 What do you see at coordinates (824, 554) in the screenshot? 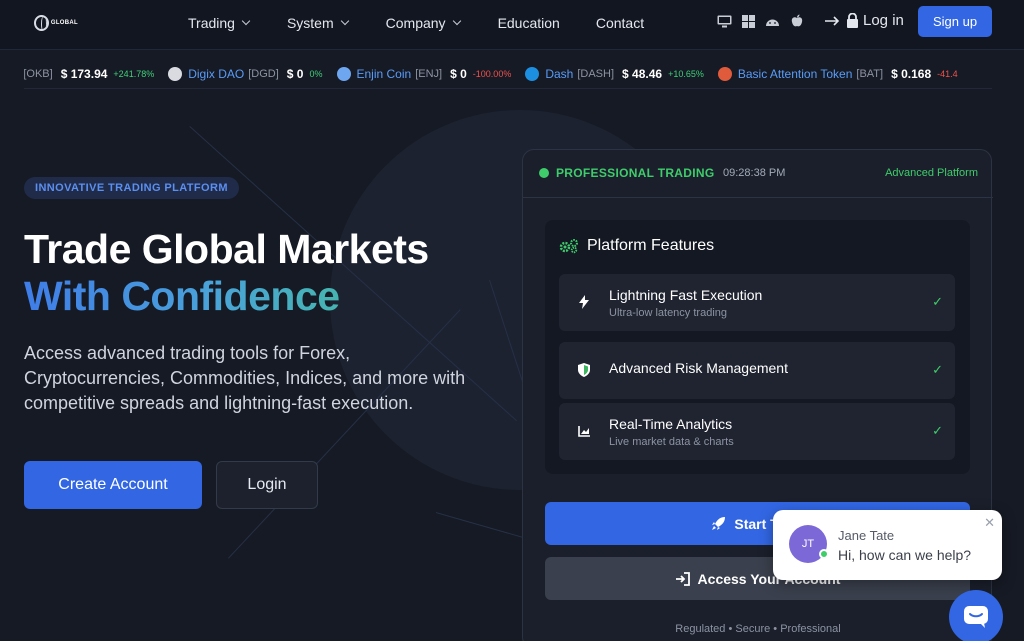
I see `online-status-icon` at bounding box center [824, 554].